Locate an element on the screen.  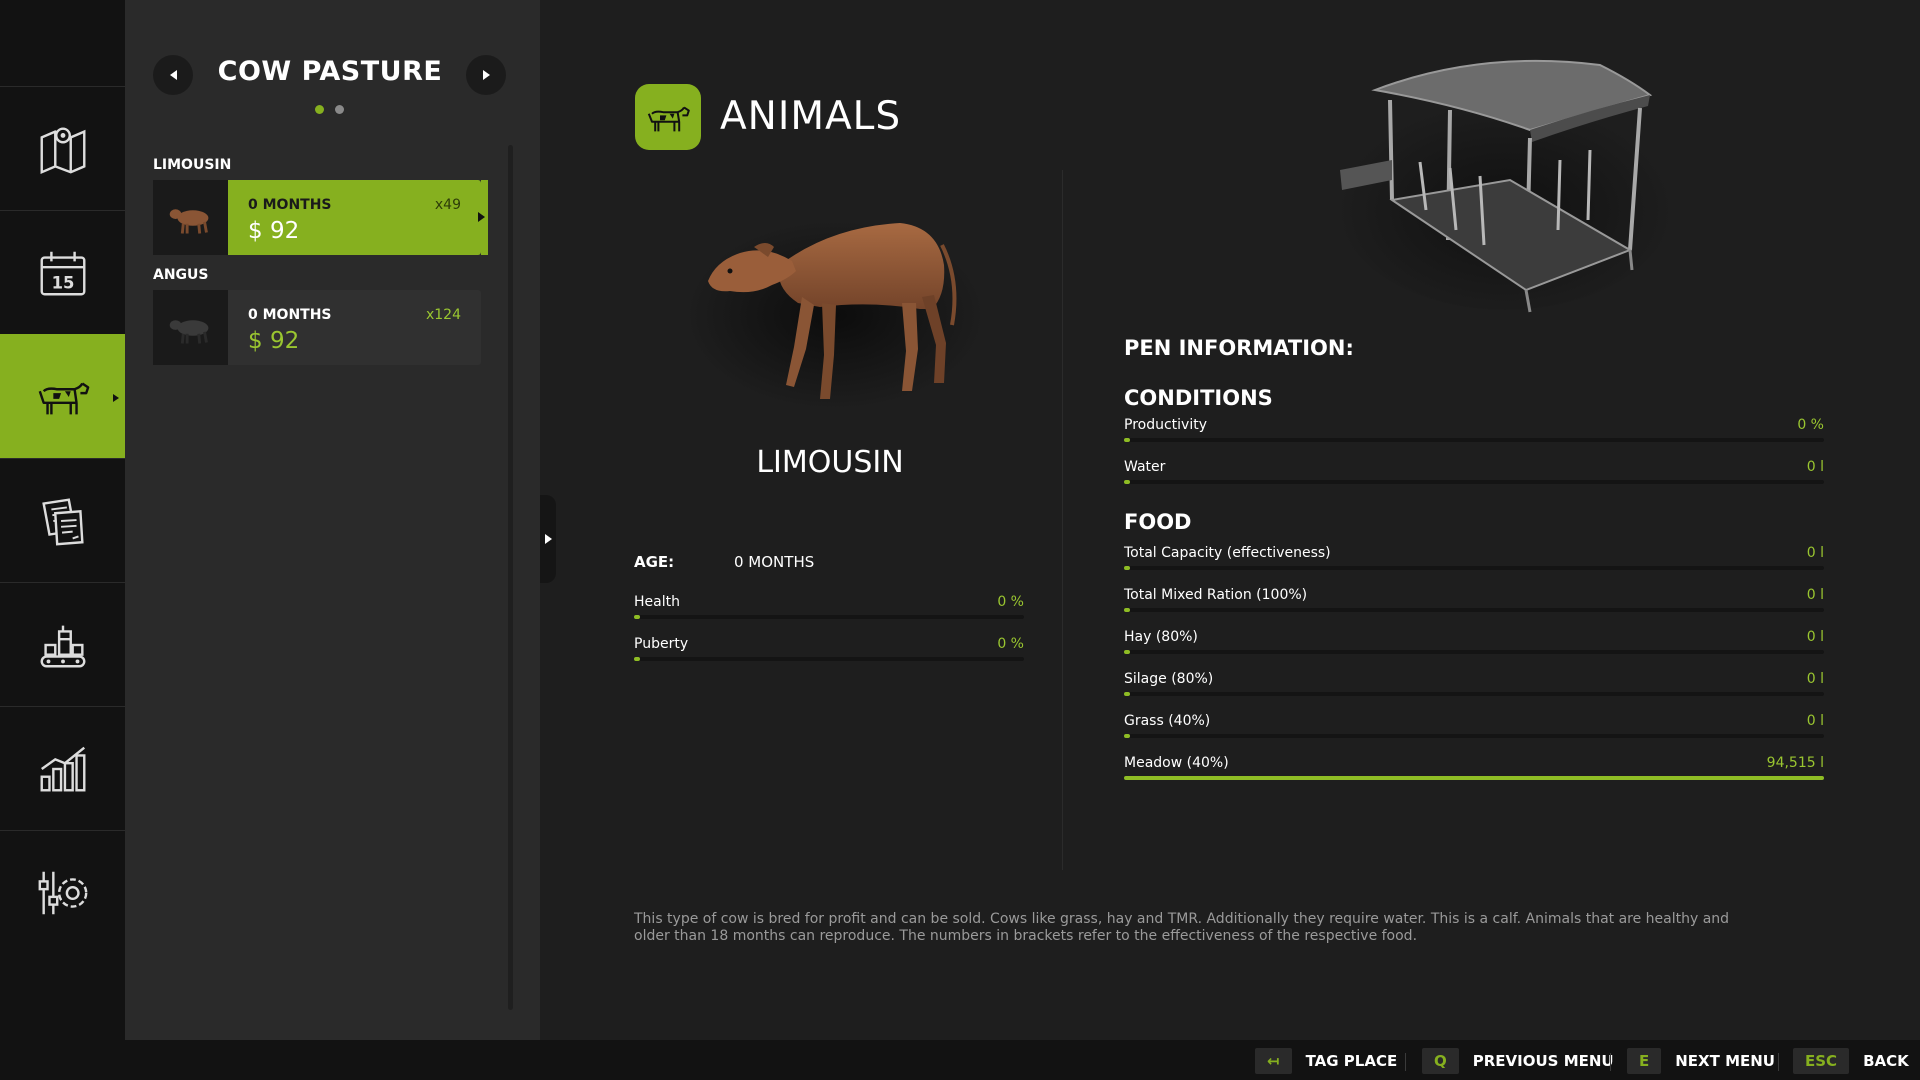
rail-item-settings is located at coordinates (62, 892).